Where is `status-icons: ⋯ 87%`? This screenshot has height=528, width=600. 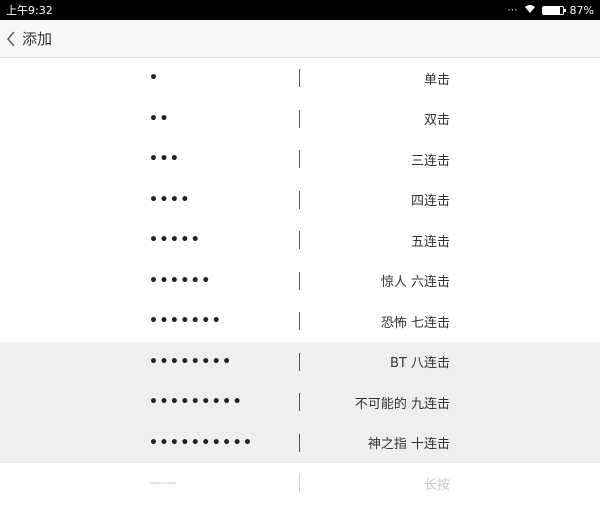
status-icons: ⋯ 87% is located at coordinates (551, 10).